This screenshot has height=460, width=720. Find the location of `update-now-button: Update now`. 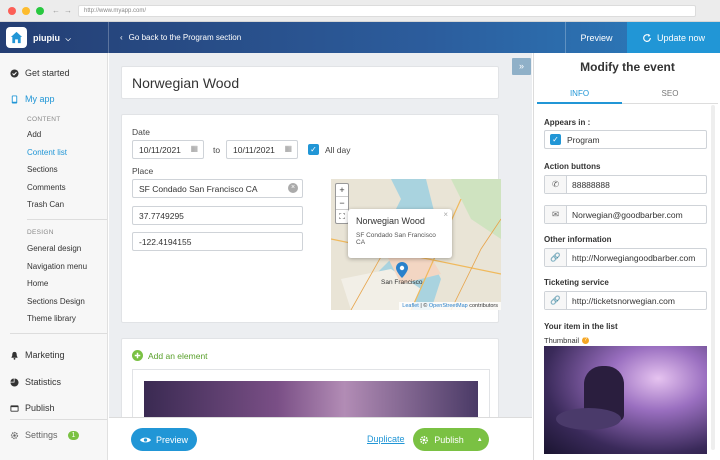

update-now-button: Update now is located at coordinates (673, 37).